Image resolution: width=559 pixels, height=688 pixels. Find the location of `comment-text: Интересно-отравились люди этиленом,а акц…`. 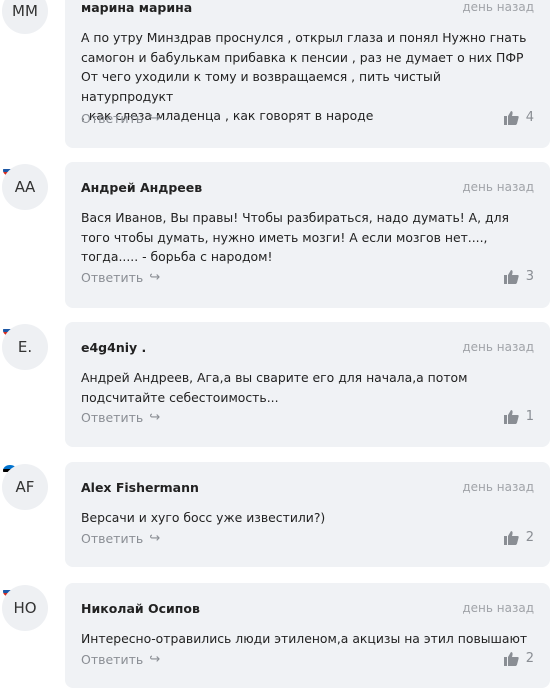

comment-text: Интересно-отравились люди этиленом,а акц… is located at coordinates (304, 638).